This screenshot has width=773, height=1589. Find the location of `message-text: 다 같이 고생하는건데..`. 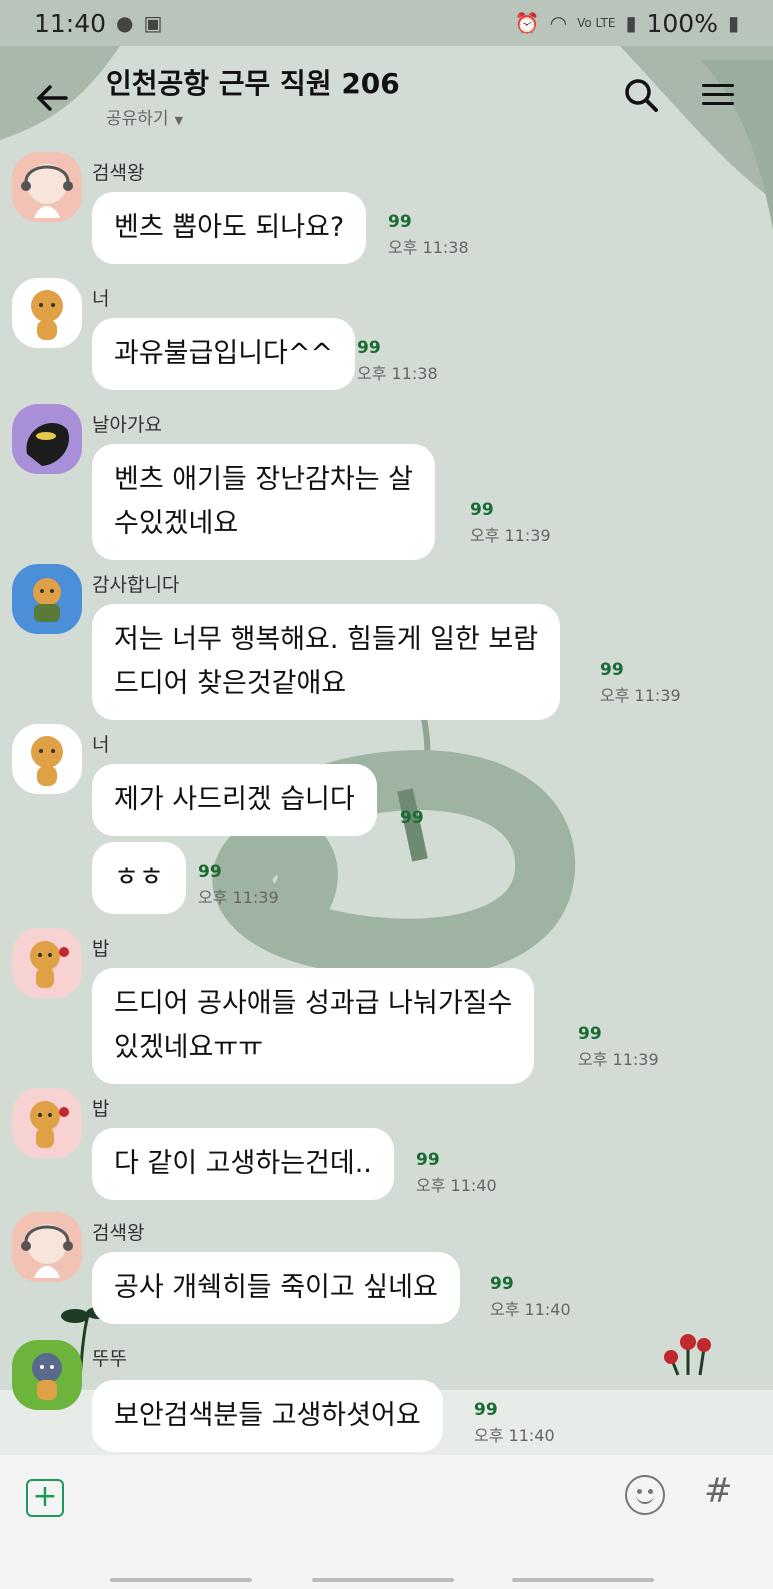

message-text: 다 같이 고생하는건데.. is located at coordinates (243, 1163).